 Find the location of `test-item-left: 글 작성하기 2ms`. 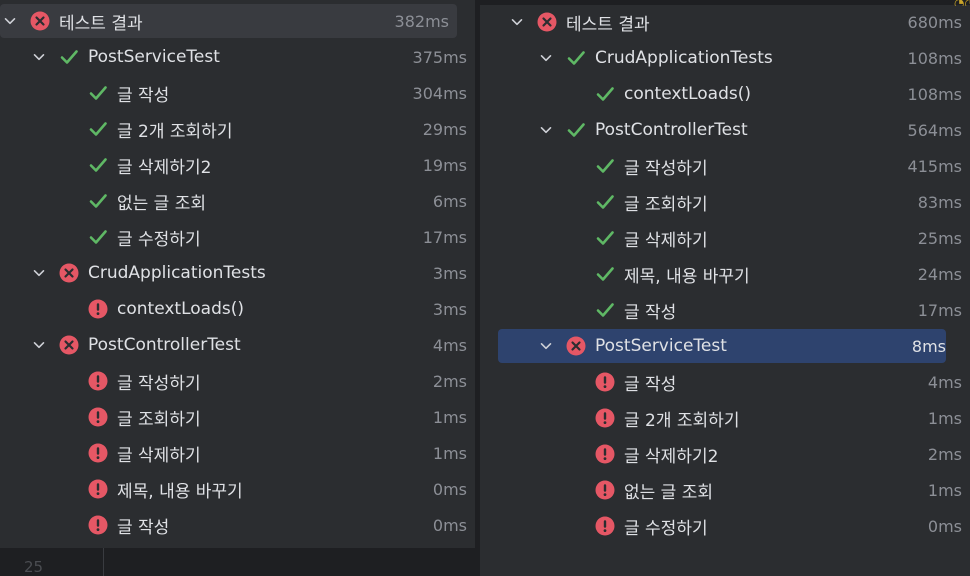

test-item-left: 글 작성하기 2ms is located at coordinates (237, 381).